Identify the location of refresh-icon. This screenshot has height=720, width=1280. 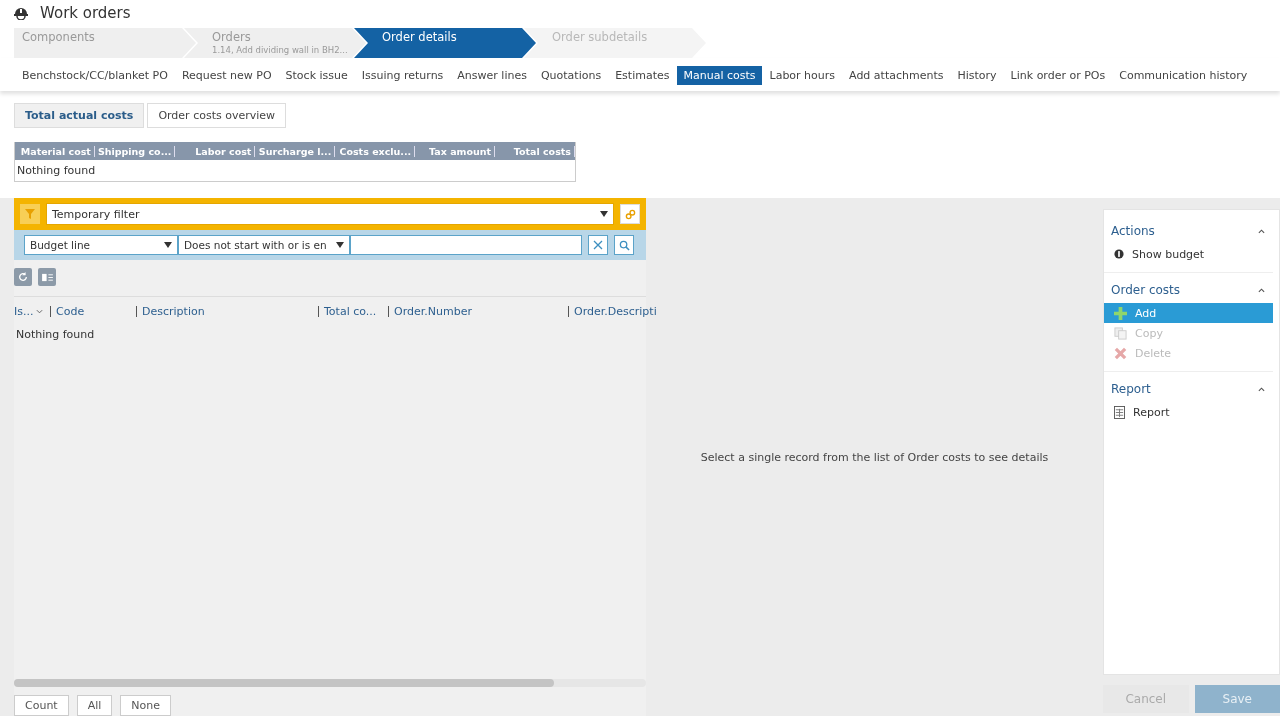
(23, 277).